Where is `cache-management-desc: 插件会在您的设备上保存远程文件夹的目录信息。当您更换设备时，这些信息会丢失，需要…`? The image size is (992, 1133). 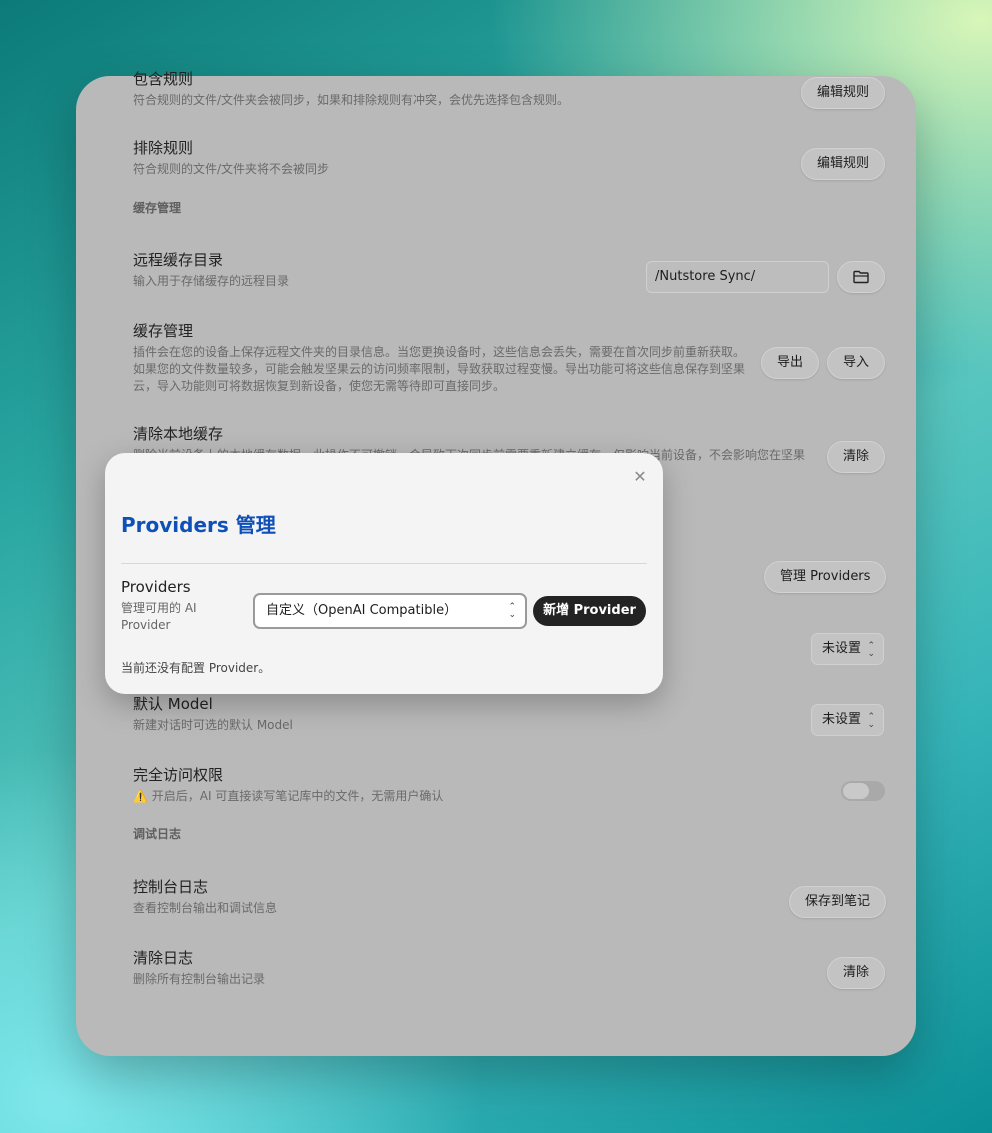
cache-management-desc: 插件会在您的设备上保存远程文件夹的目录信息。当您更换设备时，这些信息会丢失，需要… is located at coordinates (439, 369).